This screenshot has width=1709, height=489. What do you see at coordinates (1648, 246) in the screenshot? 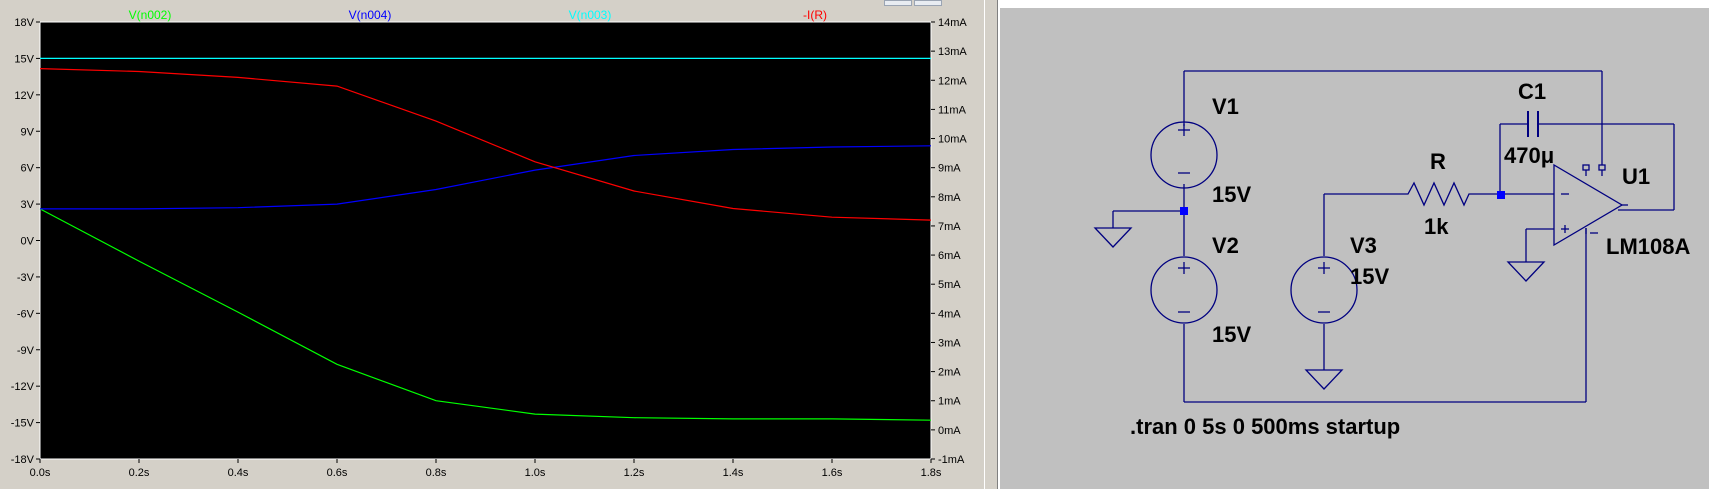
I see `u1-value: LM108A` at bounding box center [1648, 246].